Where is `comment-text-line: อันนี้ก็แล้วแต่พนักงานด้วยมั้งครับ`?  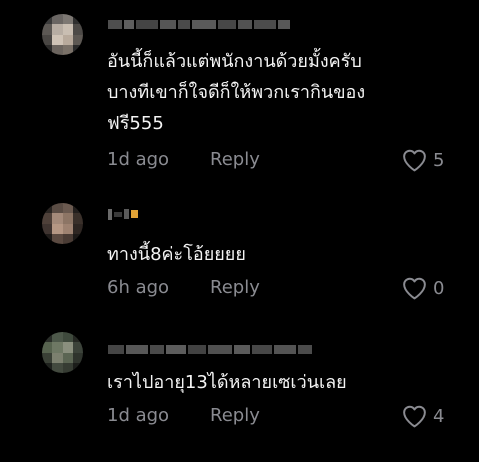 comment-text-line: อันนี้ก็แล้วแต่พนักงานด้วยมั้งครับ is located at coordinates (234, 61).